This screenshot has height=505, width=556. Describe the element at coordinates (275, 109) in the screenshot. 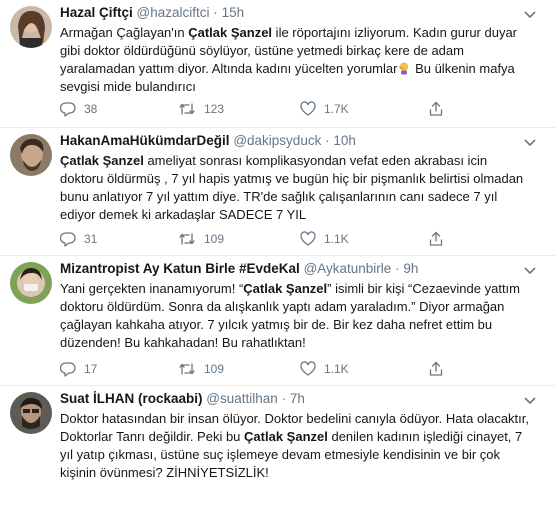

I see `tweet-actions: 38 123 1.7K` at that location.